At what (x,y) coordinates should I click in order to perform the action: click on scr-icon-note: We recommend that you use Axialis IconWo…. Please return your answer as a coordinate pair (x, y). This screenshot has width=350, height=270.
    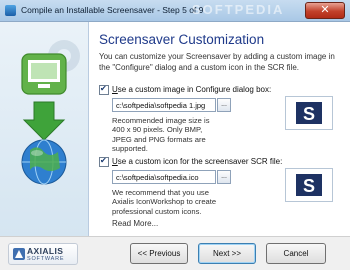
    Looking at the image, I should click on (164, 202).